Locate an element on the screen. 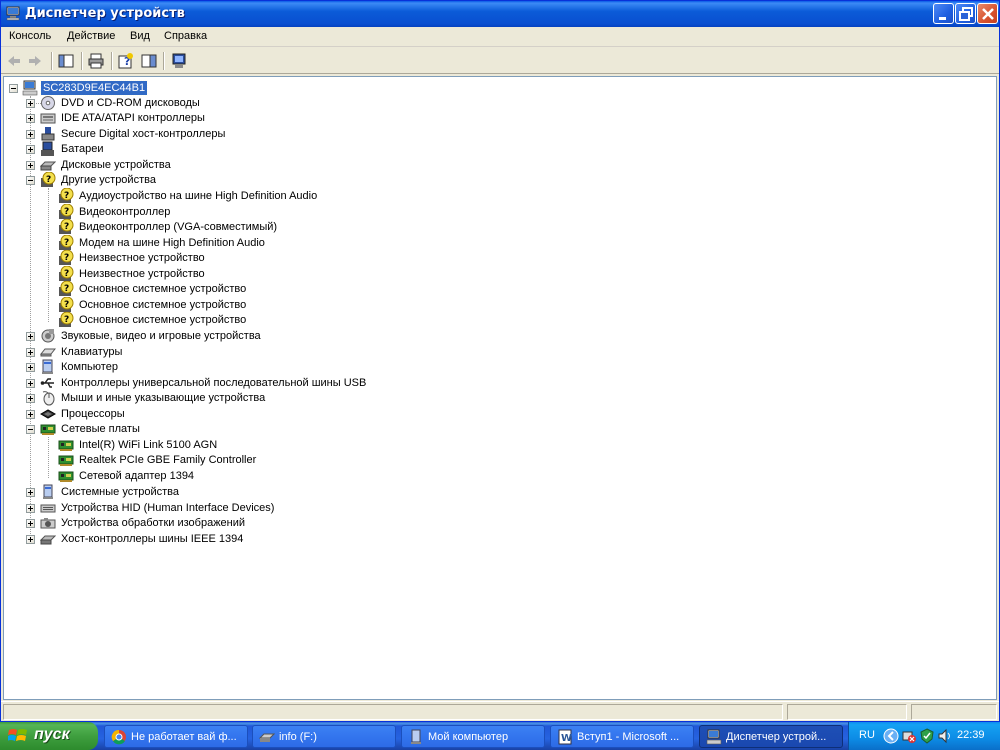  menu-action: Действие is located at coordinates (91, 36).